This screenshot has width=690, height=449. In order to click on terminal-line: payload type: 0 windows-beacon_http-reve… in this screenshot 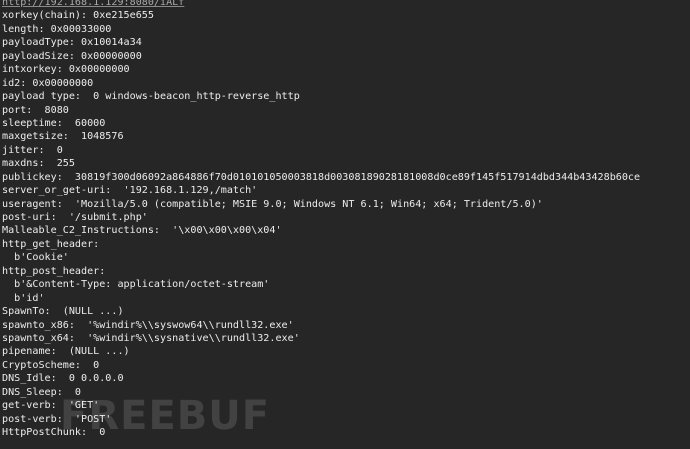, I will do `click(151, 97)`.